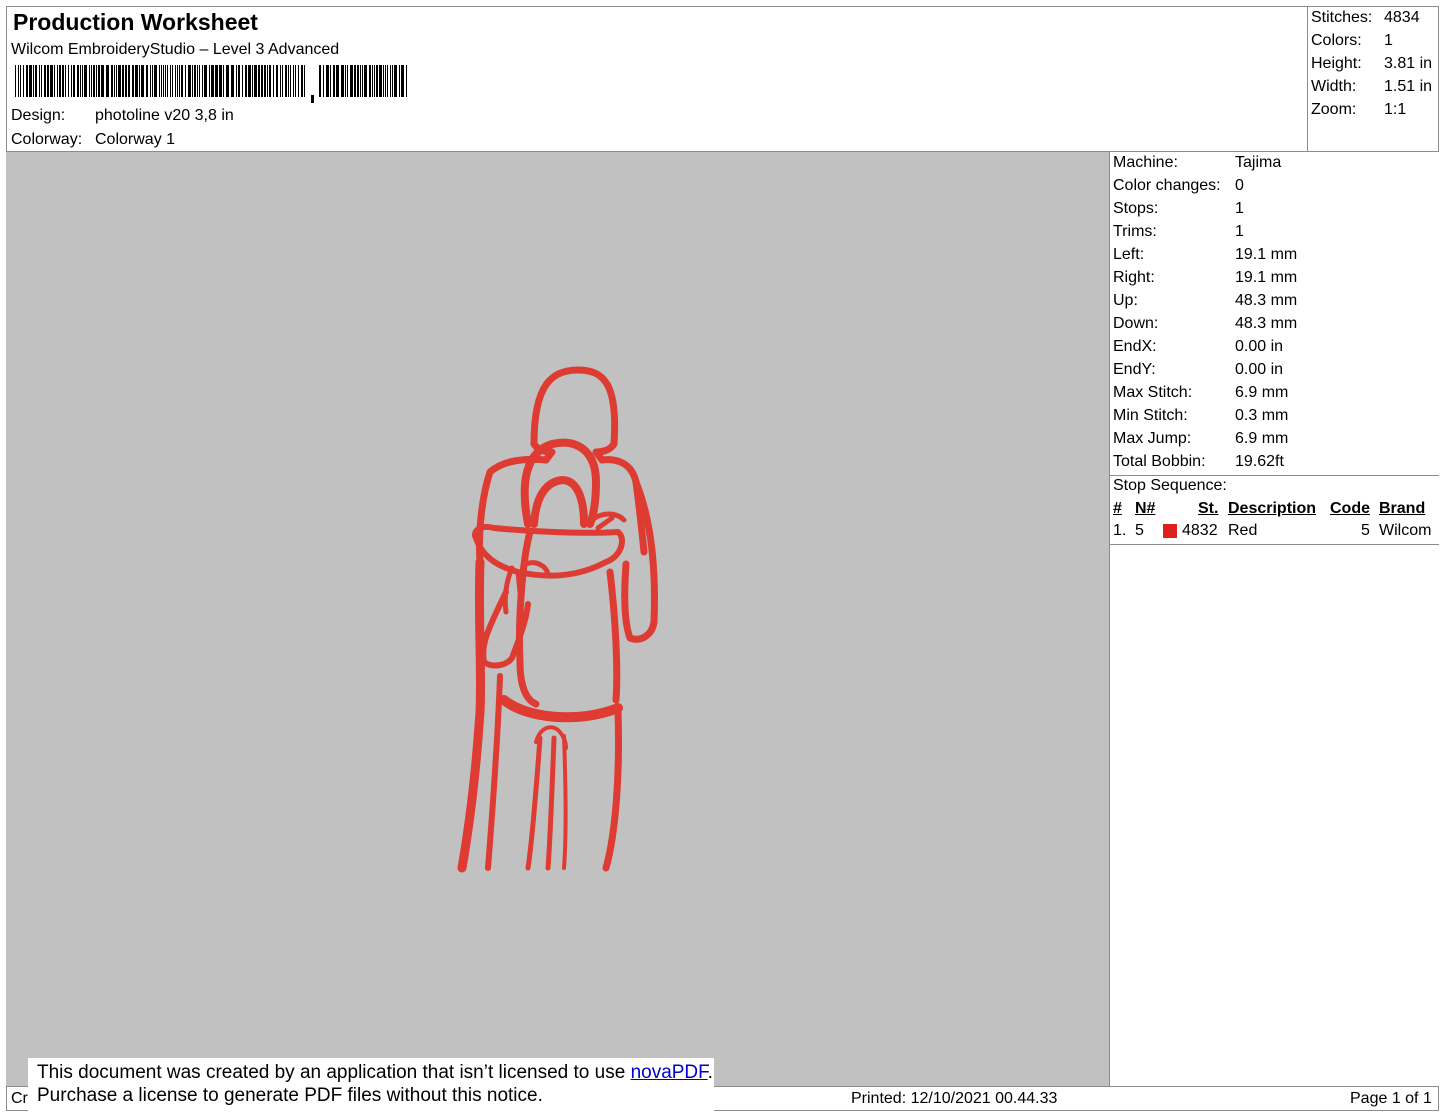 The image size is (1445, 1117). Describe the element at coordinates (1408, 63) in the screenshot. I see `height-value: 3.81 in` at that location.